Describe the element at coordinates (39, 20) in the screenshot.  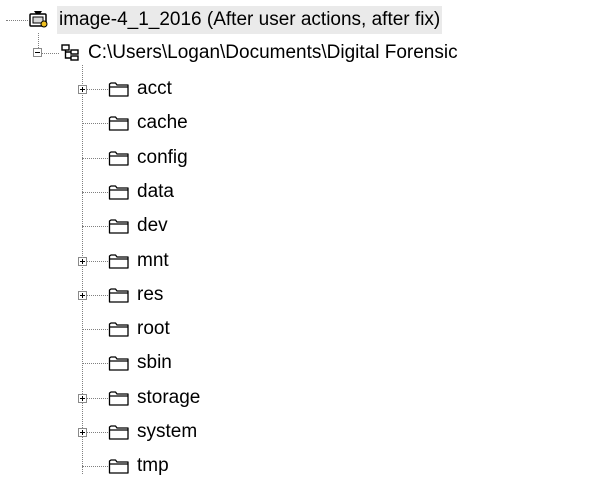
I see `evidence-image-icon` at that location.